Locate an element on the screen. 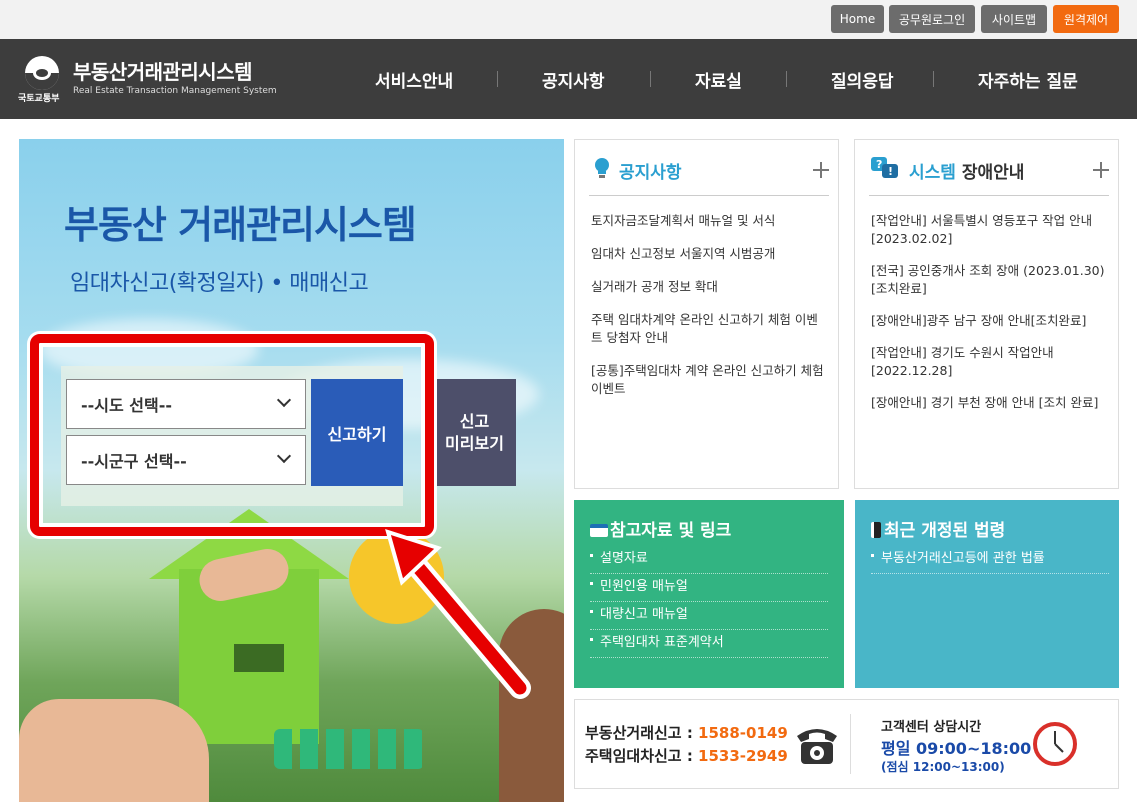  telephone-icon is located at coordinates (817, 746).